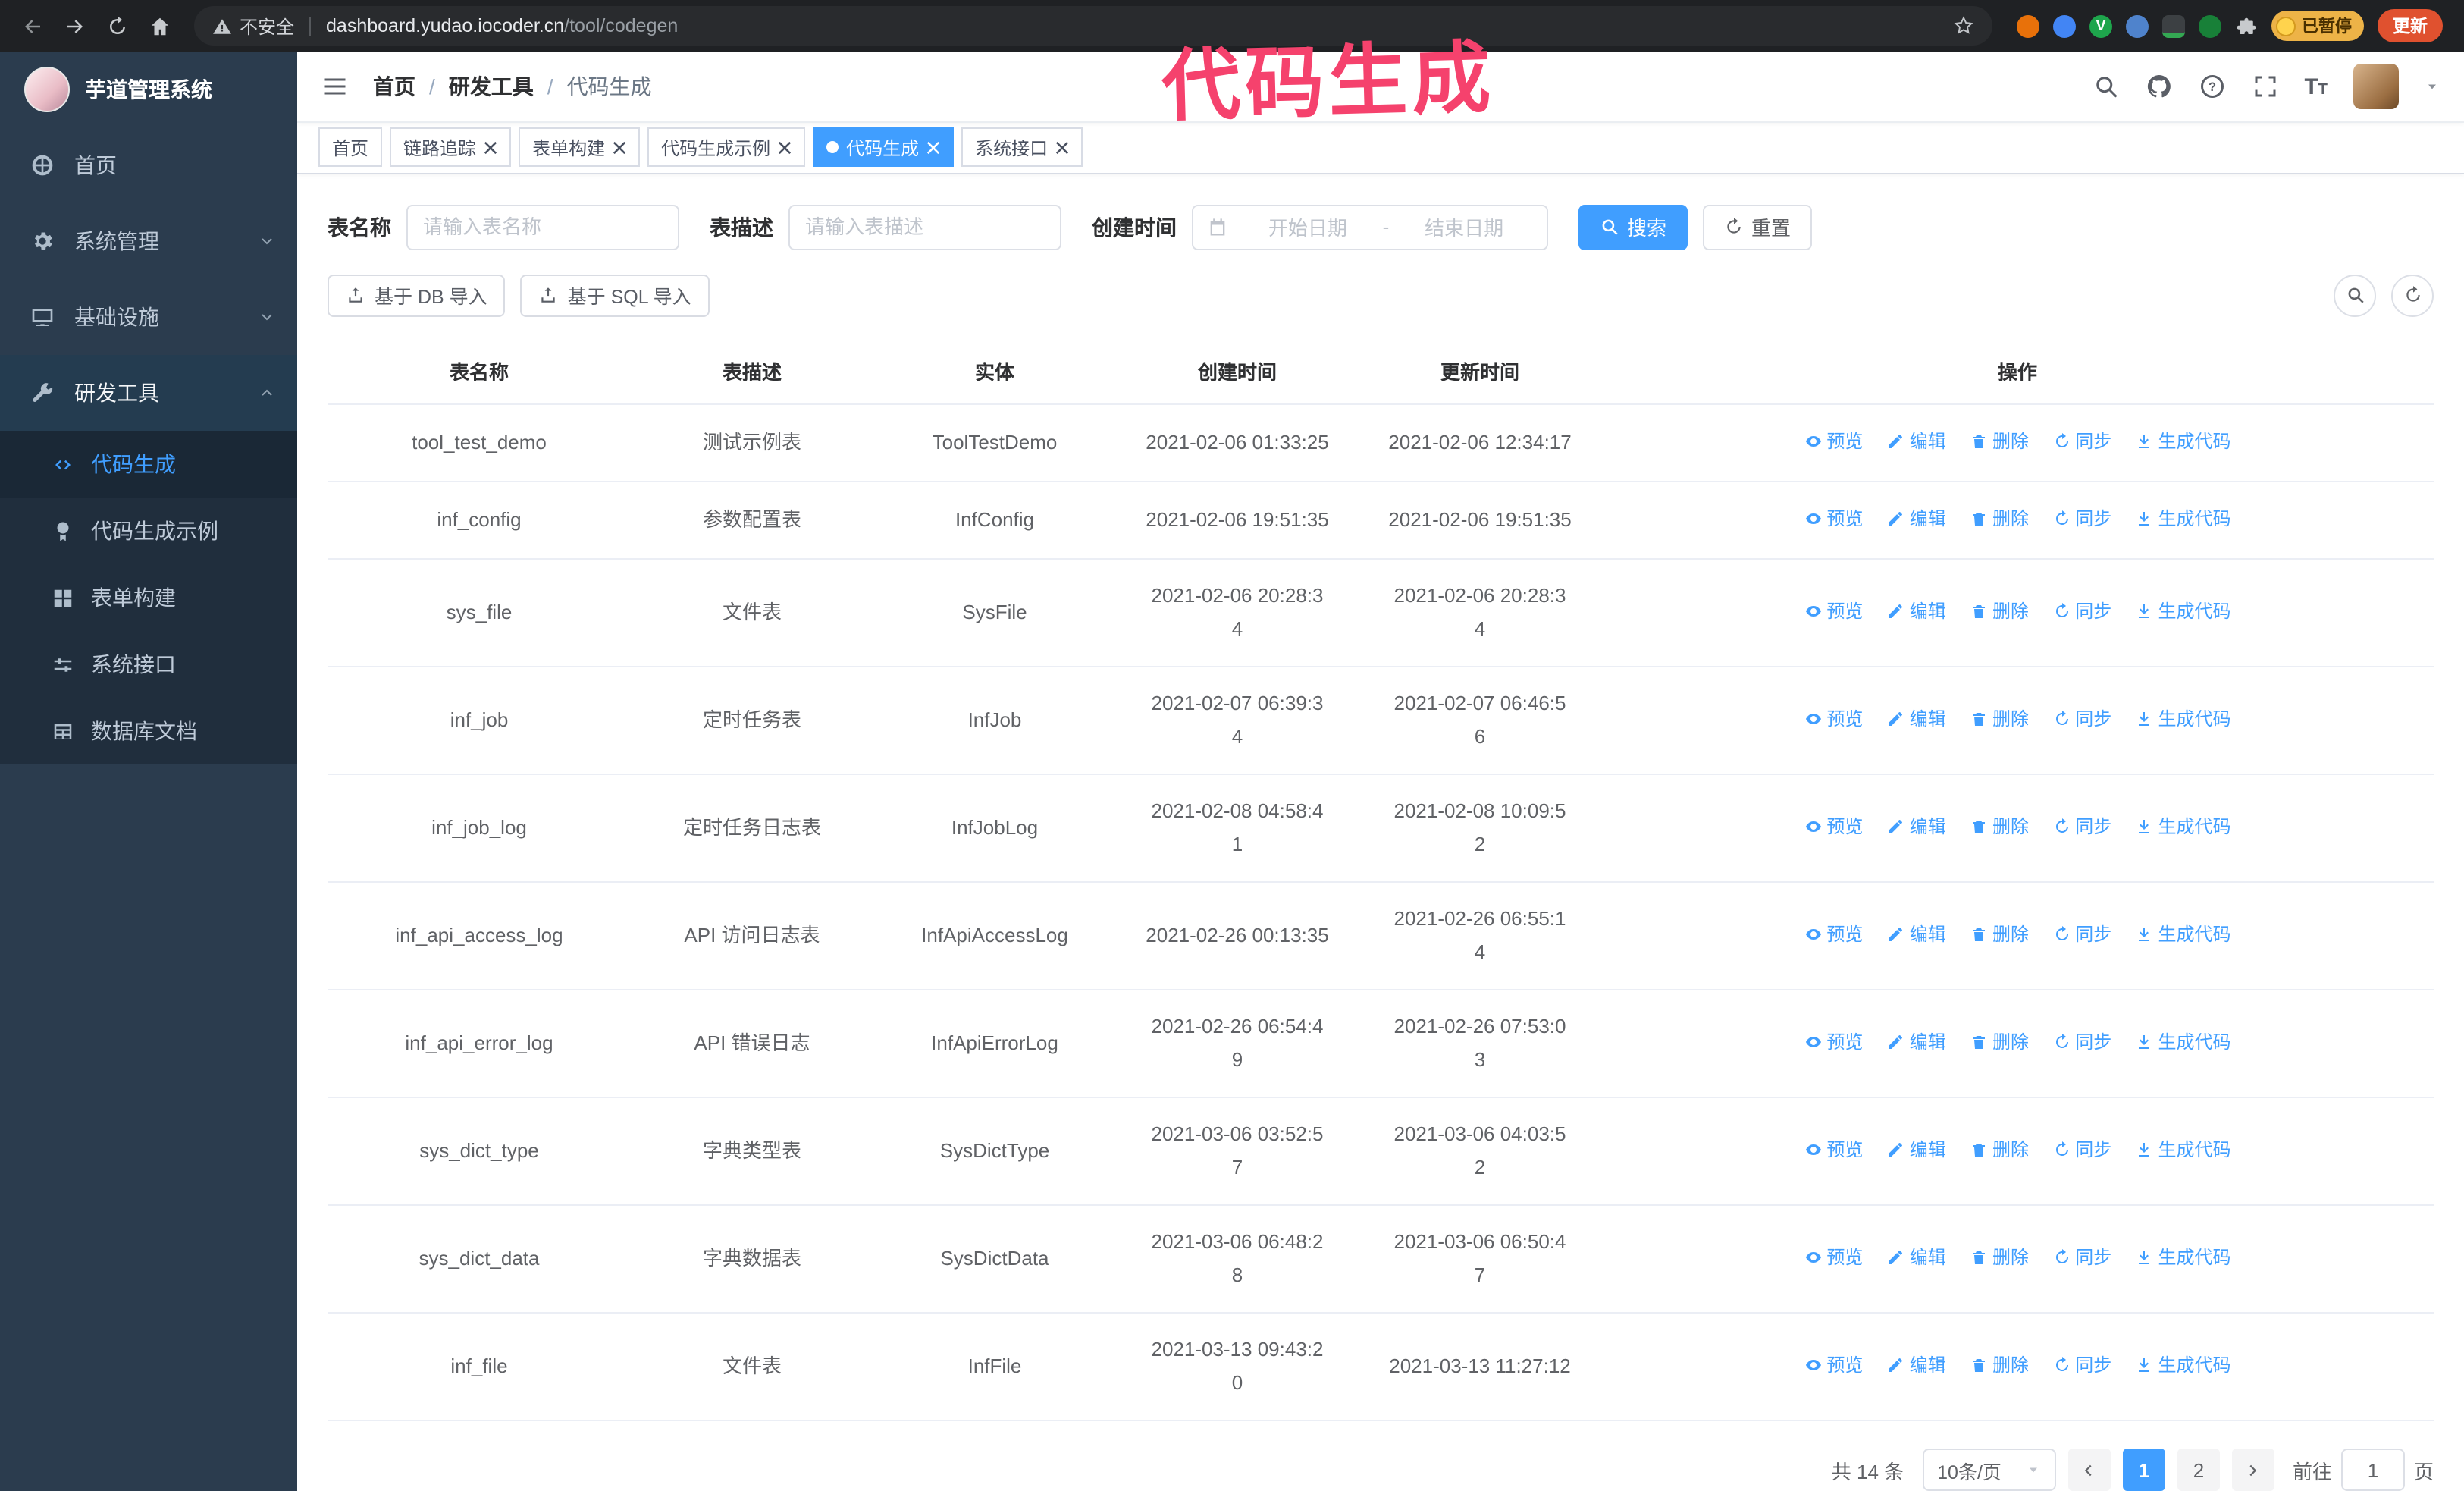 The image size is (2464, 1491). Describe the element at coordinates (2100, 25) in the screenshot. I see `extension-v-icon: V` at that location.